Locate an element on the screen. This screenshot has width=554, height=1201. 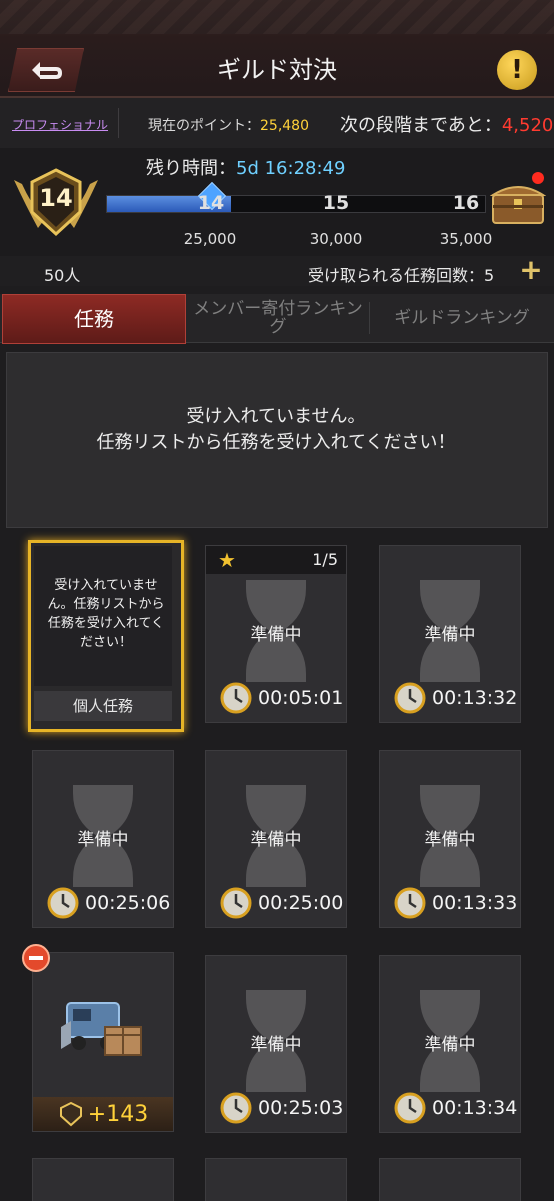
task-card-7: 準備中 00:13:34 is located at coordinates (450, 1044).